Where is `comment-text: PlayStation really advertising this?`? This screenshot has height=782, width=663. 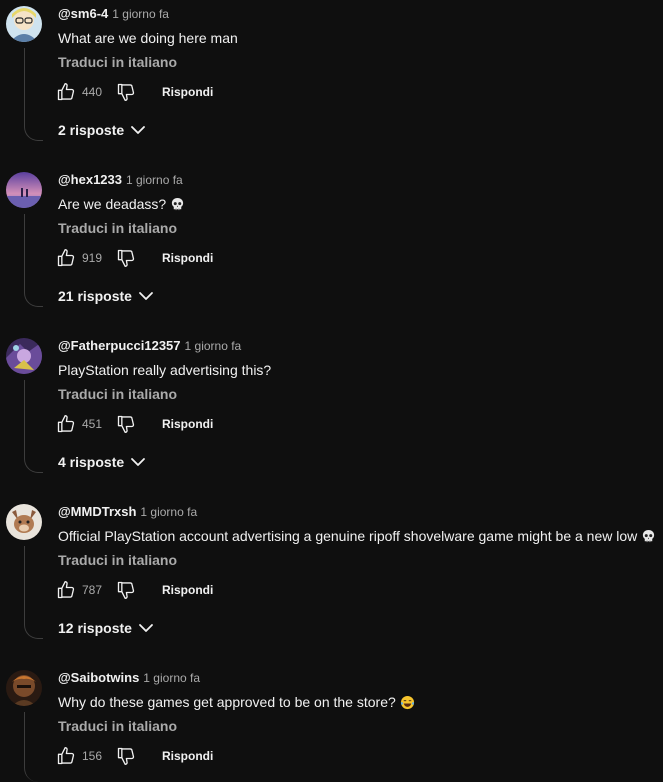
comment-text: PlayStation really advertising this? is located at coordinates (165, 370).